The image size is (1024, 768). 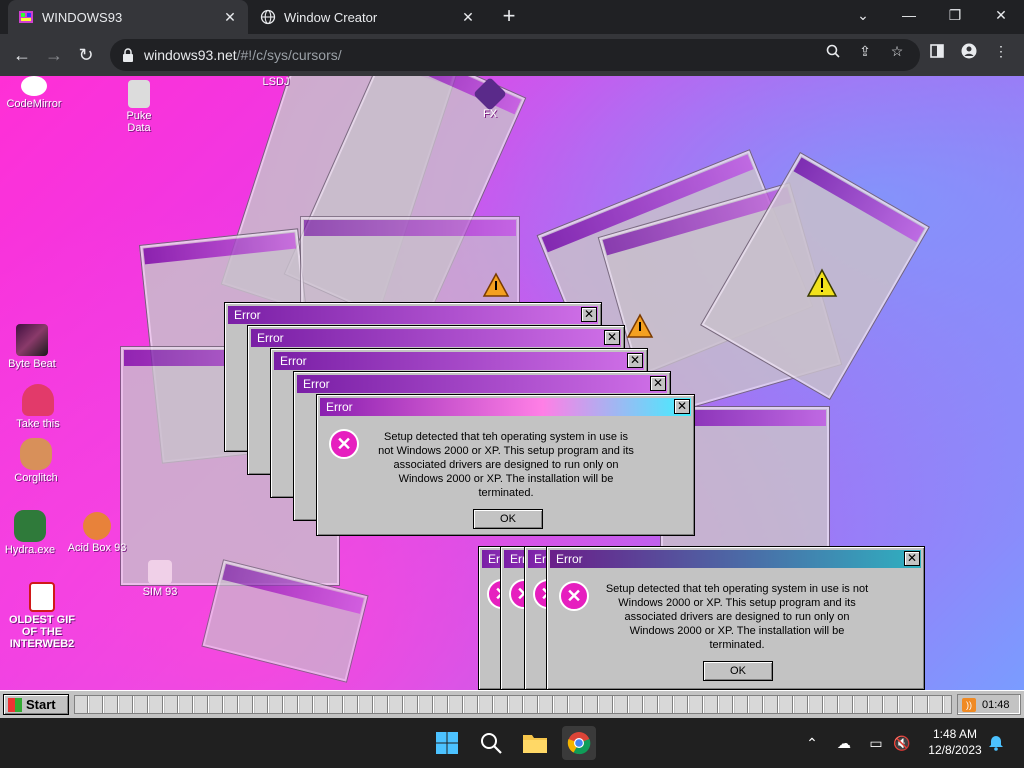 What do you see at coordinates (36, 478) in the screenshot?
I see `desktop-icon-label: Corglitch` at bounding box center [36, 478].